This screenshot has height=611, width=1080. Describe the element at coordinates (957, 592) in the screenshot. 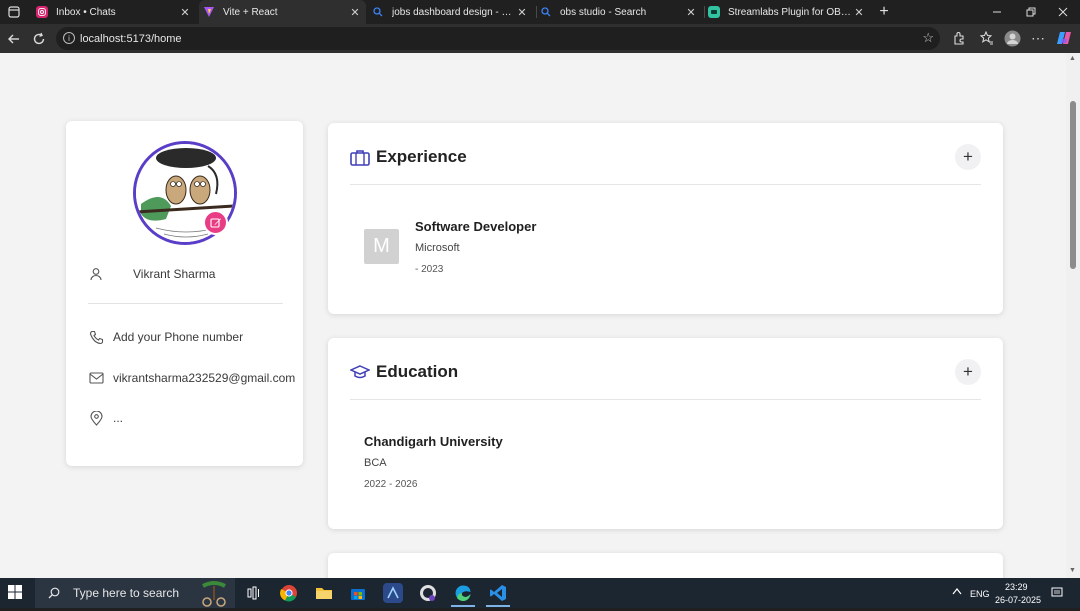

I see `tray-overflow-icon` at that location.